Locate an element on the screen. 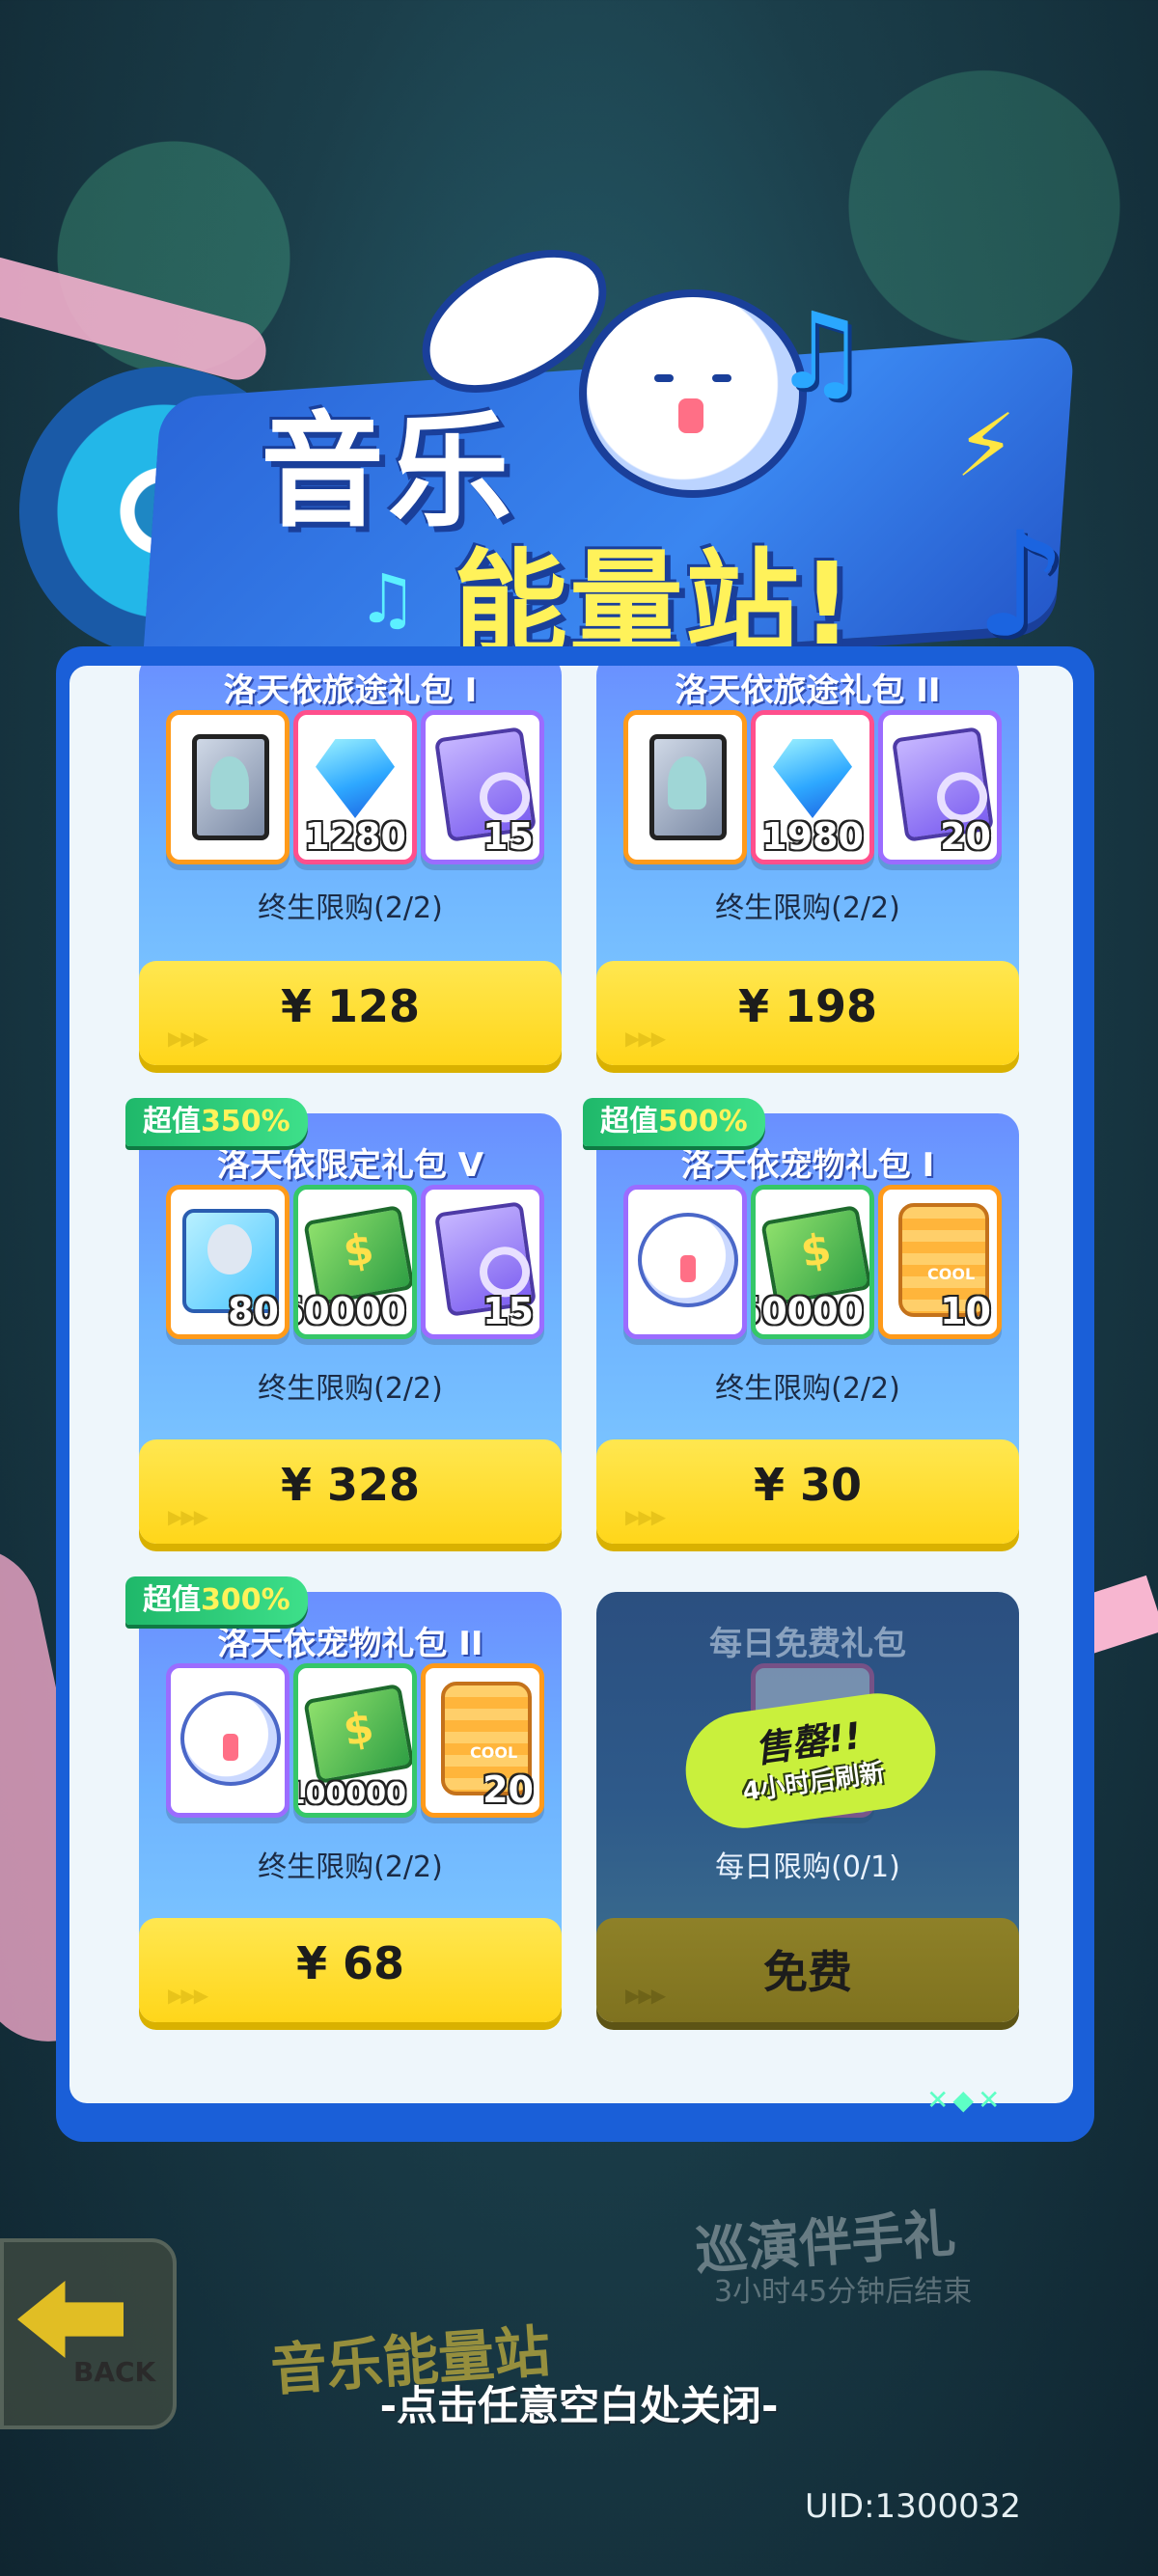  gift-item: 10 is located at coordinates (940, 1262).